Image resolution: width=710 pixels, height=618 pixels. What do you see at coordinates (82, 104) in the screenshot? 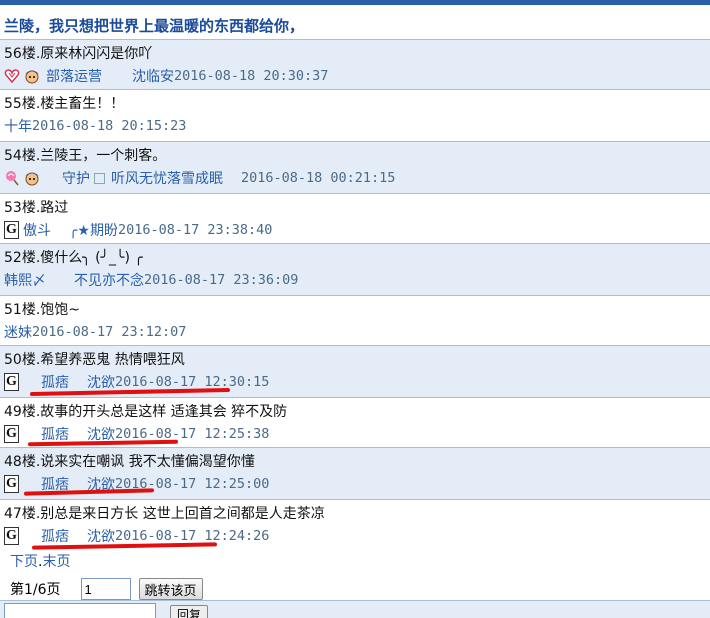
I see `post-text: 楼主畜生！！` at bounding box center [82, 104].